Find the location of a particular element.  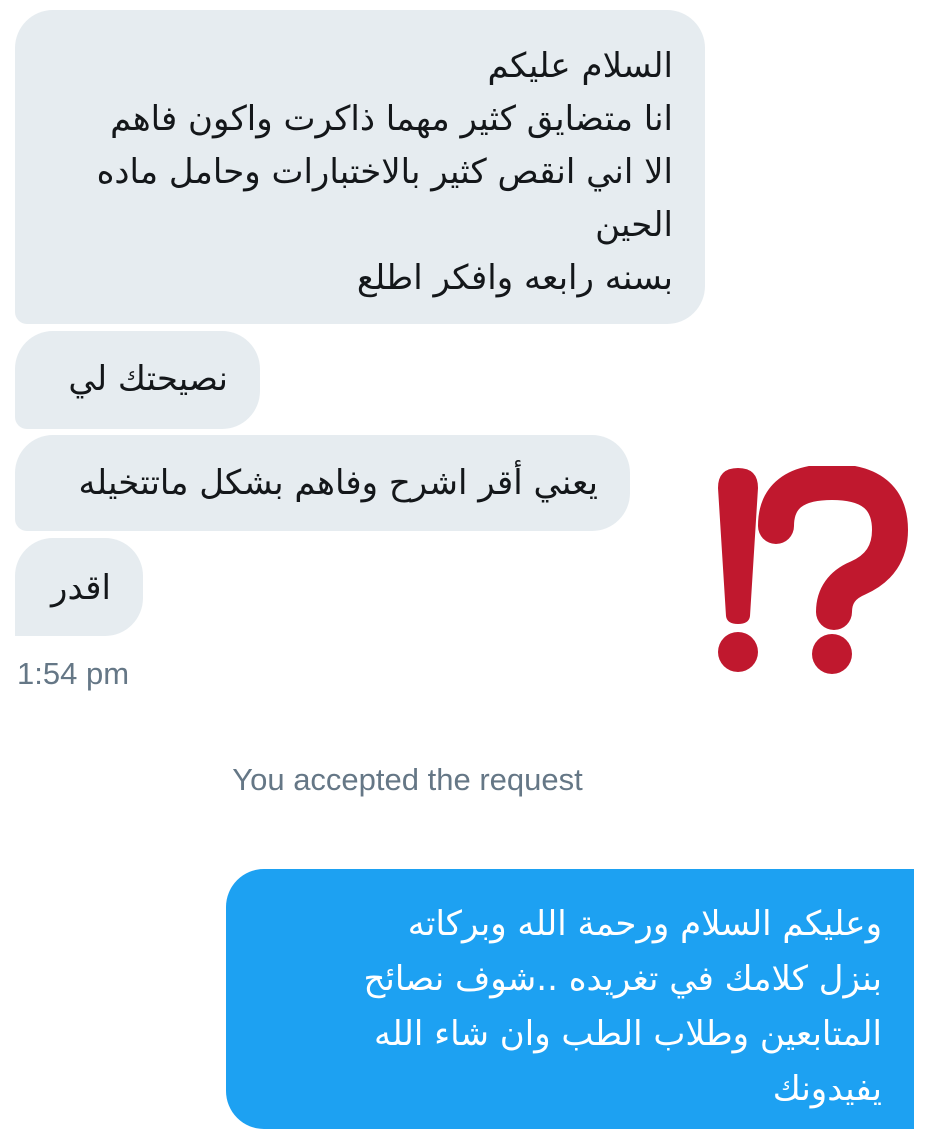

message-line: انا متضايق كثير مهما ذاكرت واكون فاهم is located at coordinates (391, 119).